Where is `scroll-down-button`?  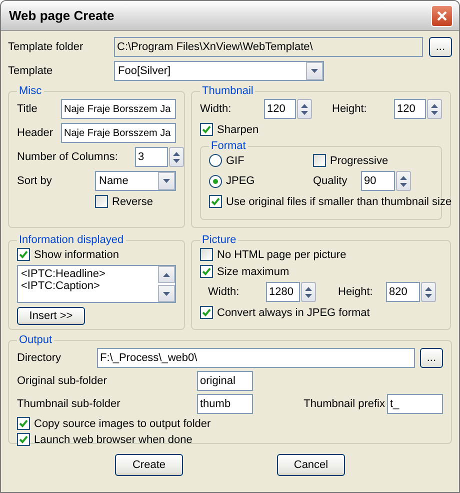
scroll-down-button is located at coordinates (166, 293).